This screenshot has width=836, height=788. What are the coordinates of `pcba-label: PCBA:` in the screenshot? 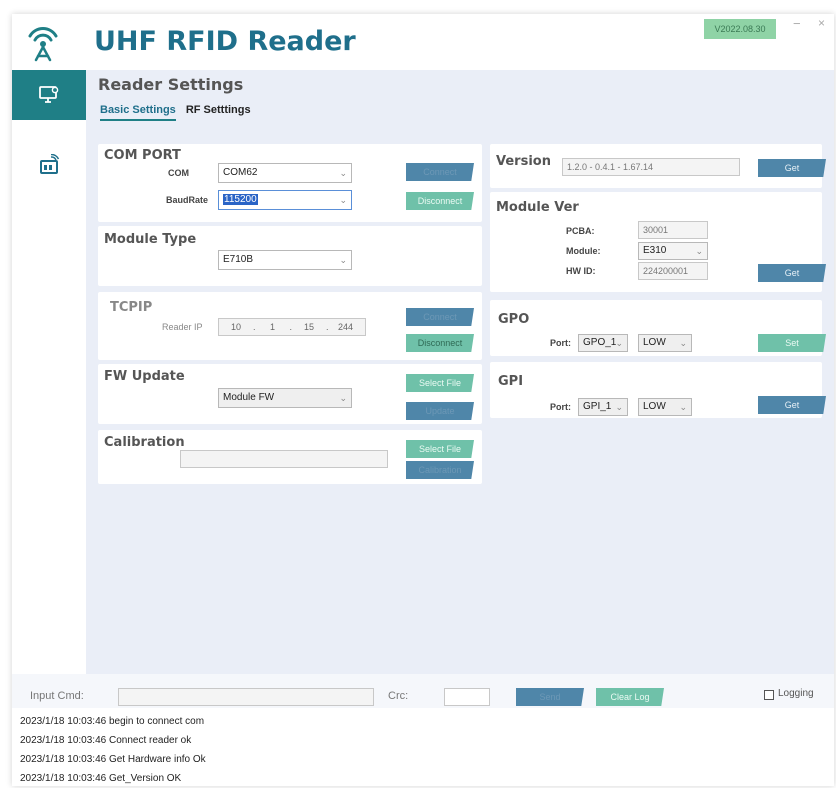 It's located at (580, 231).